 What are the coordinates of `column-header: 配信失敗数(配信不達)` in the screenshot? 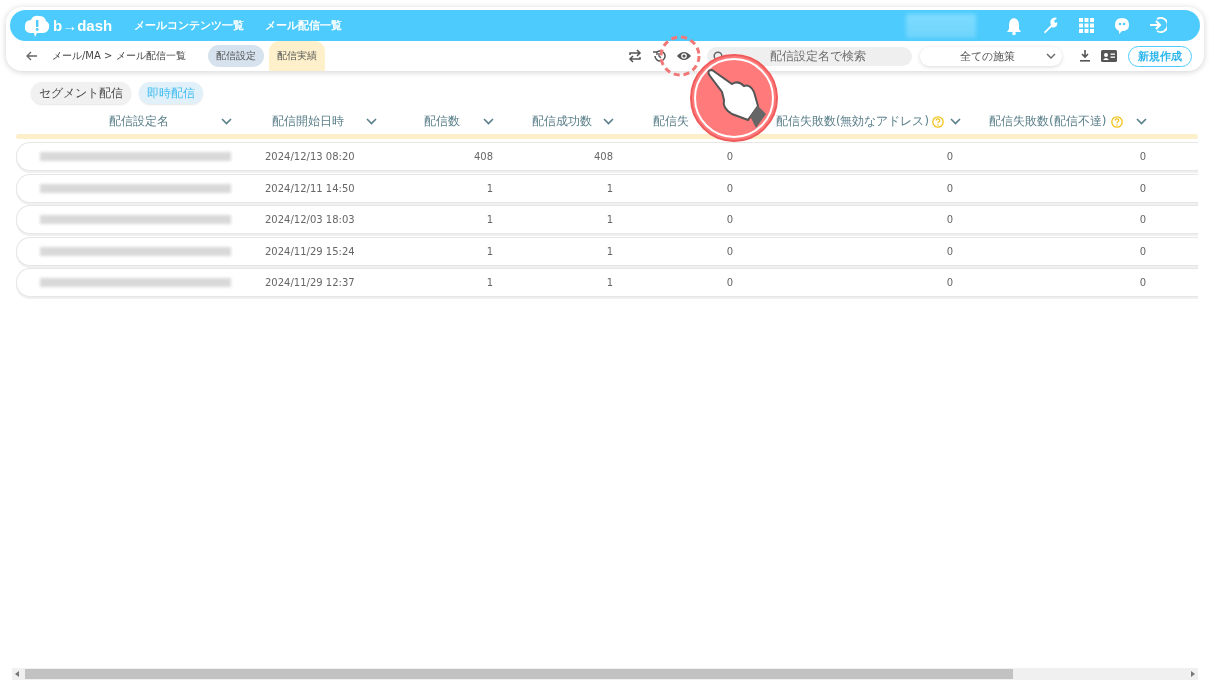 It's located at (1048, 121).